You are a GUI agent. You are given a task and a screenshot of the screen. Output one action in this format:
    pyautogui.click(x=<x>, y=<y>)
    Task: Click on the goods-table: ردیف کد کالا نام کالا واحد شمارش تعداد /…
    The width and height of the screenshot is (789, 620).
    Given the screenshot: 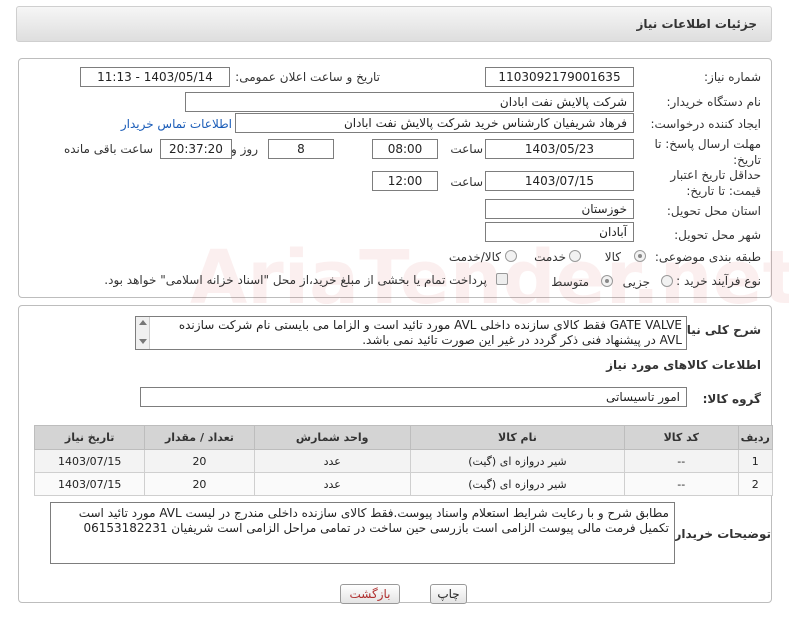 What is the action you would take?
    pyautogui.click(x=403, y=460)
    